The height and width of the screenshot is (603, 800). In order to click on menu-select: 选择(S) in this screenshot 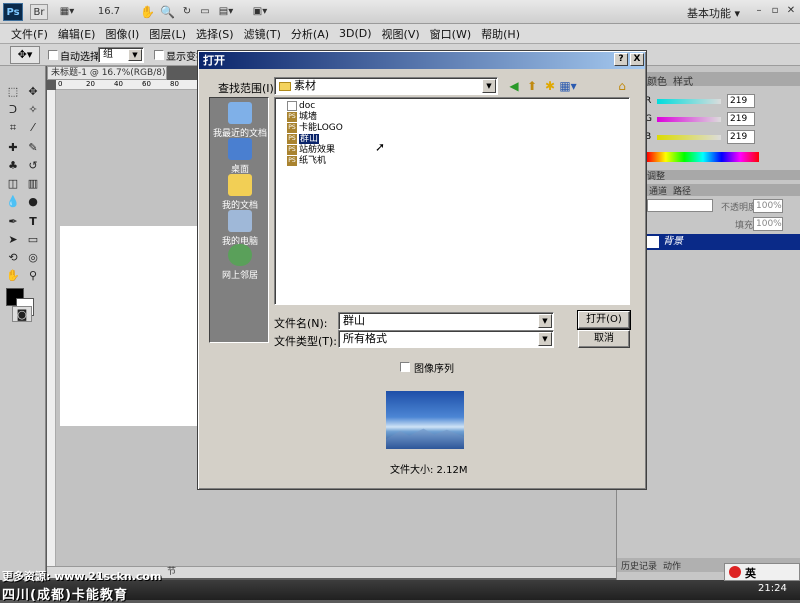, I will do `click(215, 34)`.